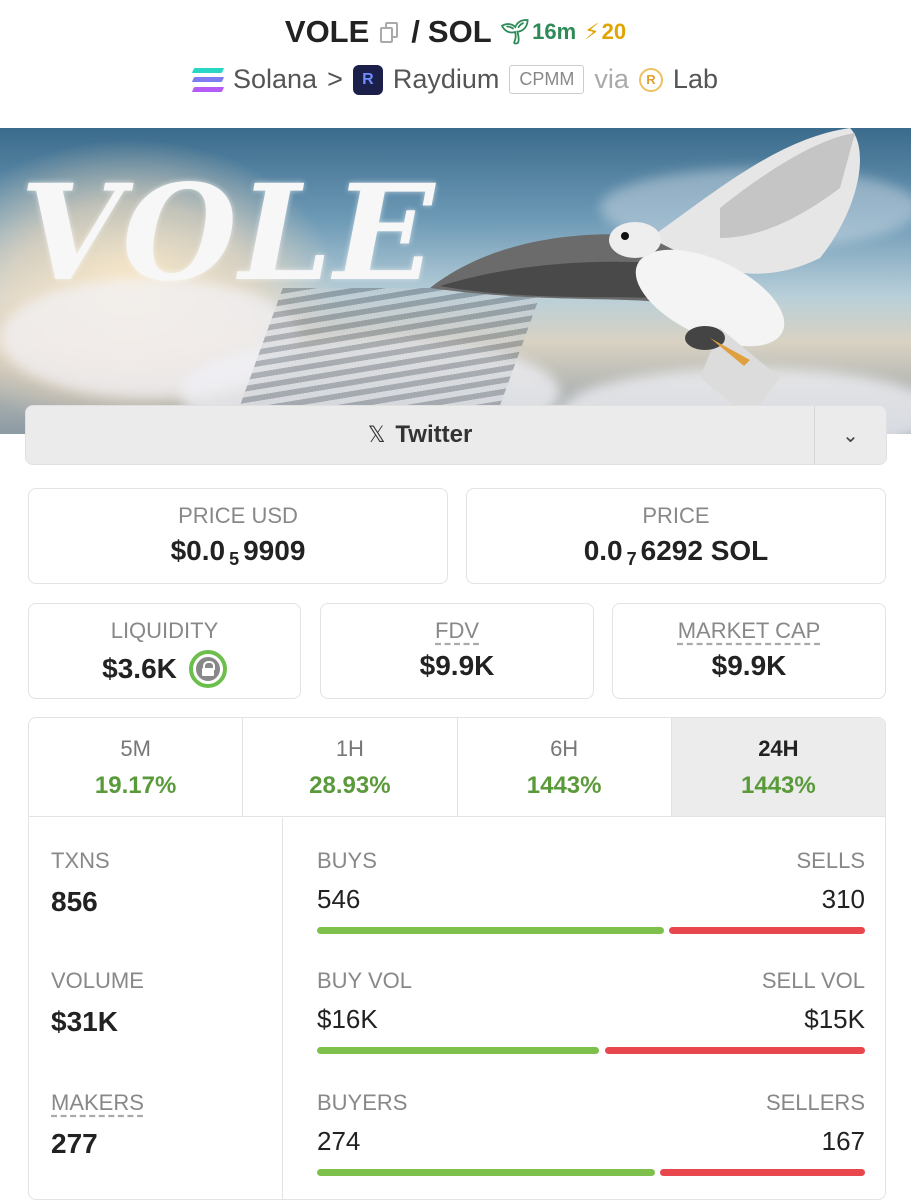 Image resolution: width=911 pixels, height=1200 pixels. I want to click on price-usd-card: PRICE USD $0.0 5 9909, so click(238, 536).